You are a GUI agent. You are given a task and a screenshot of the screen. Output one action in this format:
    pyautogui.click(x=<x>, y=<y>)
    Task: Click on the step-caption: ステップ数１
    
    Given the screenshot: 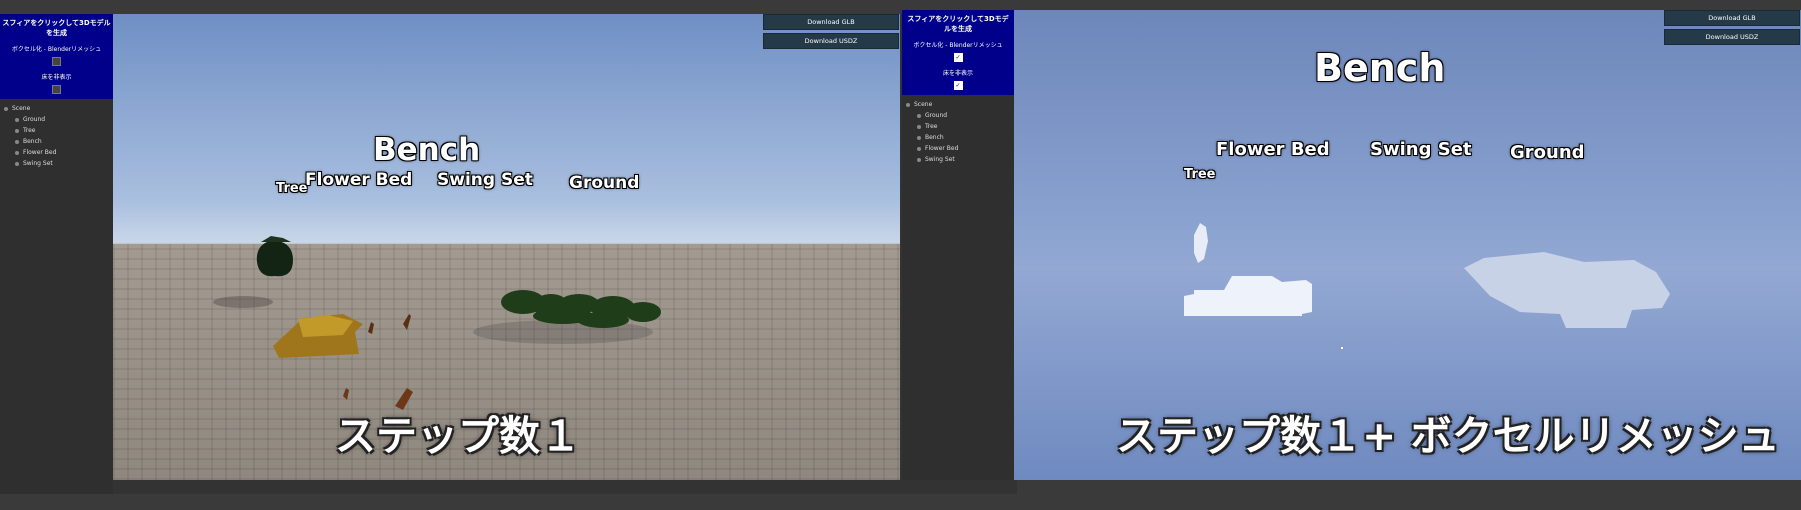 What is the action you would take?
    pyautogui.click(x=458, y=436)
    